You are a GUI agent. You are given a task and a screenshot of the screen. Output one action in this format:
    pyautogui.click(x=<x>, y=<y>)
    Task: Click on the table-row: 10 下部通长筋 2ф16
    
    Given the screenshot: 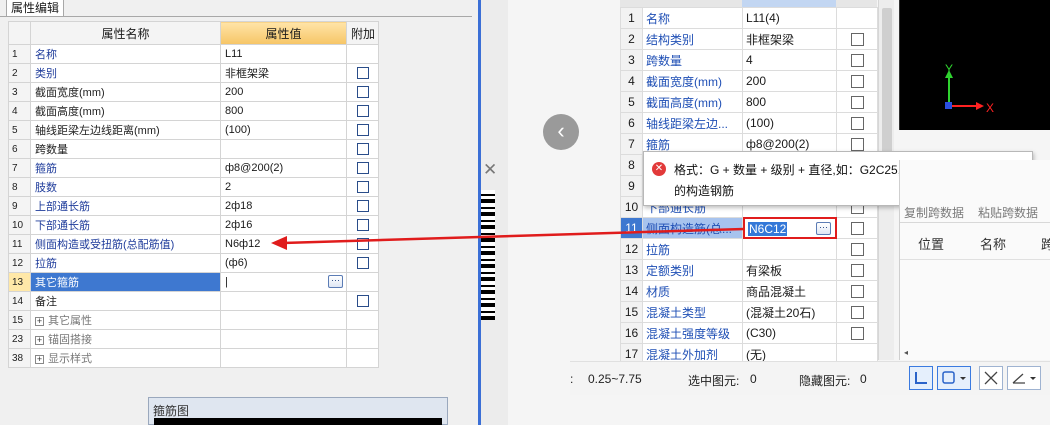 What is the action you would take?
    pyautogui.click(x=193, y=225)
    